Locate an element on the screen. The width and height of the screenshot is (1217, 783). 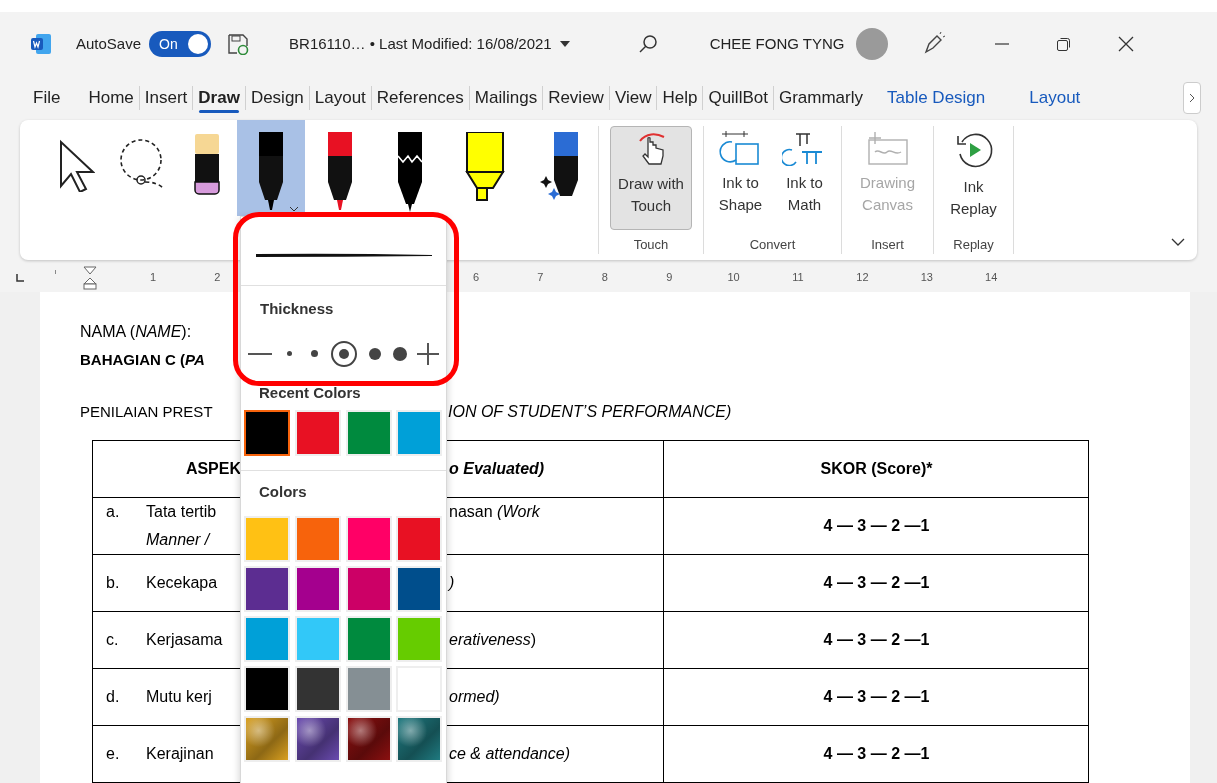
autosave-label: AutoSave is located at coordinates (109, 43).